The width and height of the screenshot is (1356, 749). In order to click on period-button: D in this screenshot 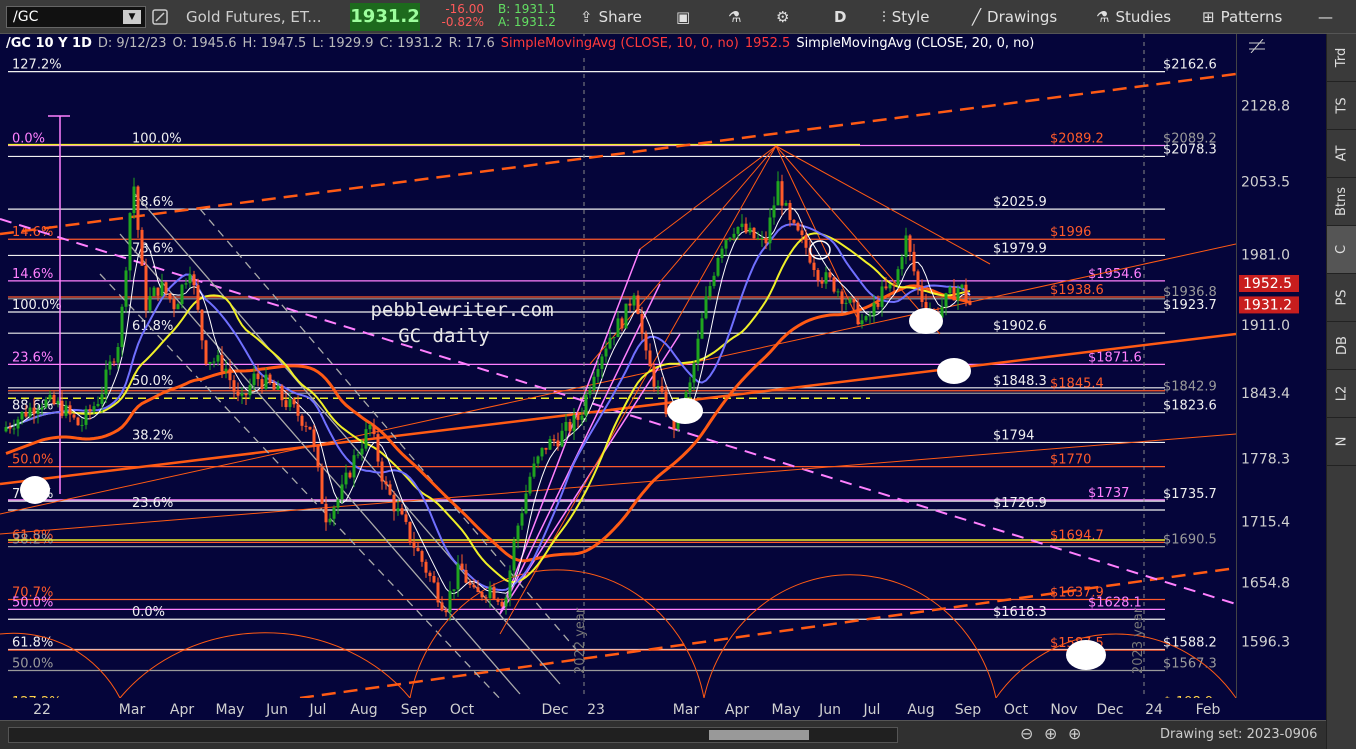, I will do `click(840, 17)`.